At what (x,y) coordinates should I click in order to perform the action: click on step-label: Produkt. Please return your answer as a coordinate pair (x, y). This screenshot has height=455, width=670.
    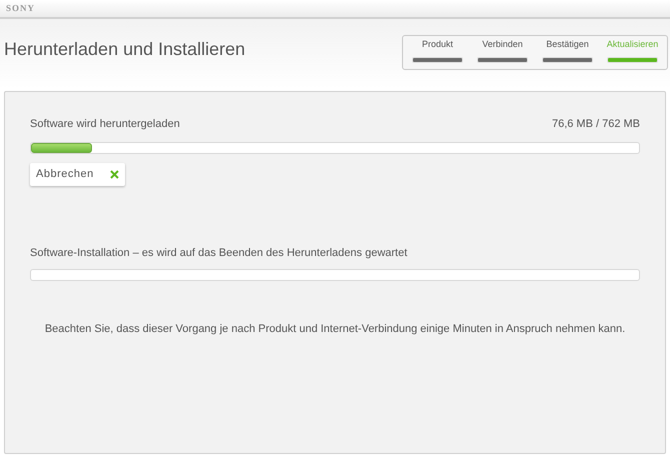
    Looking at the image, I should click on (438, 44).